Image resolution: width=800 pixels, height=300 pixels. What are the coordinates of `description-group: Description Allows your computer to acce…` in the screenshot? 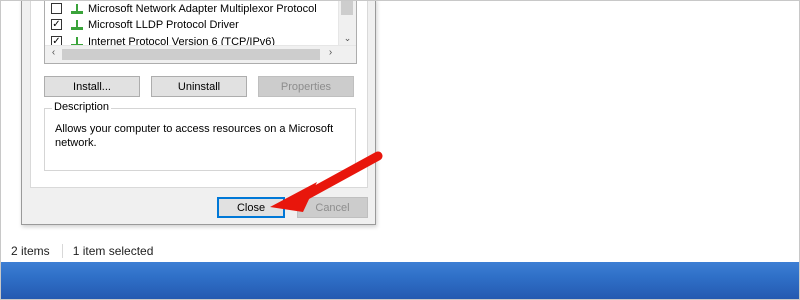 It's located at (200, 136).